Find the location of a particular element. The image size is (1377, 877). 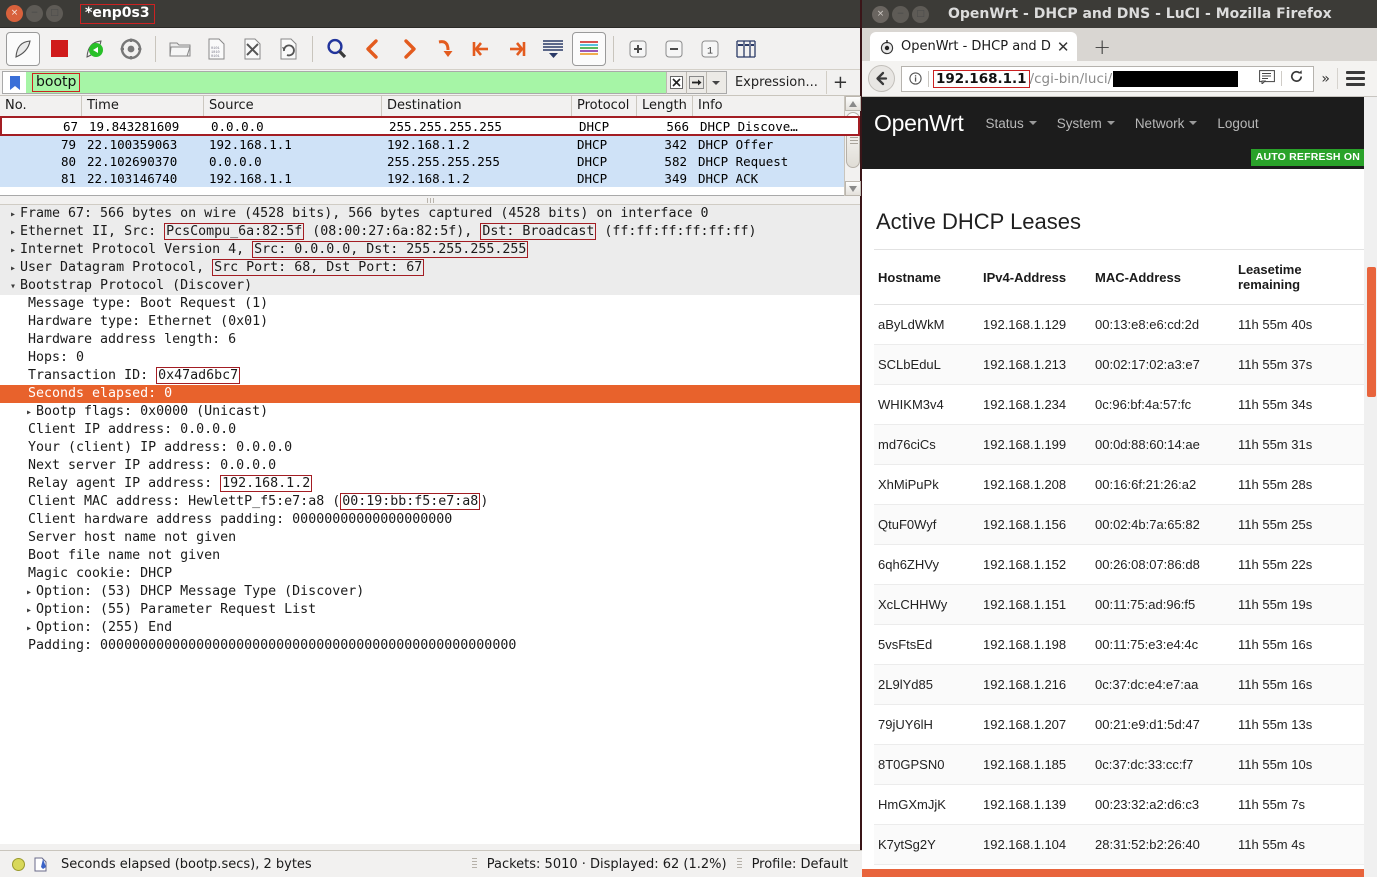

reader-mode-icon is located at coordinates (1267, 78).